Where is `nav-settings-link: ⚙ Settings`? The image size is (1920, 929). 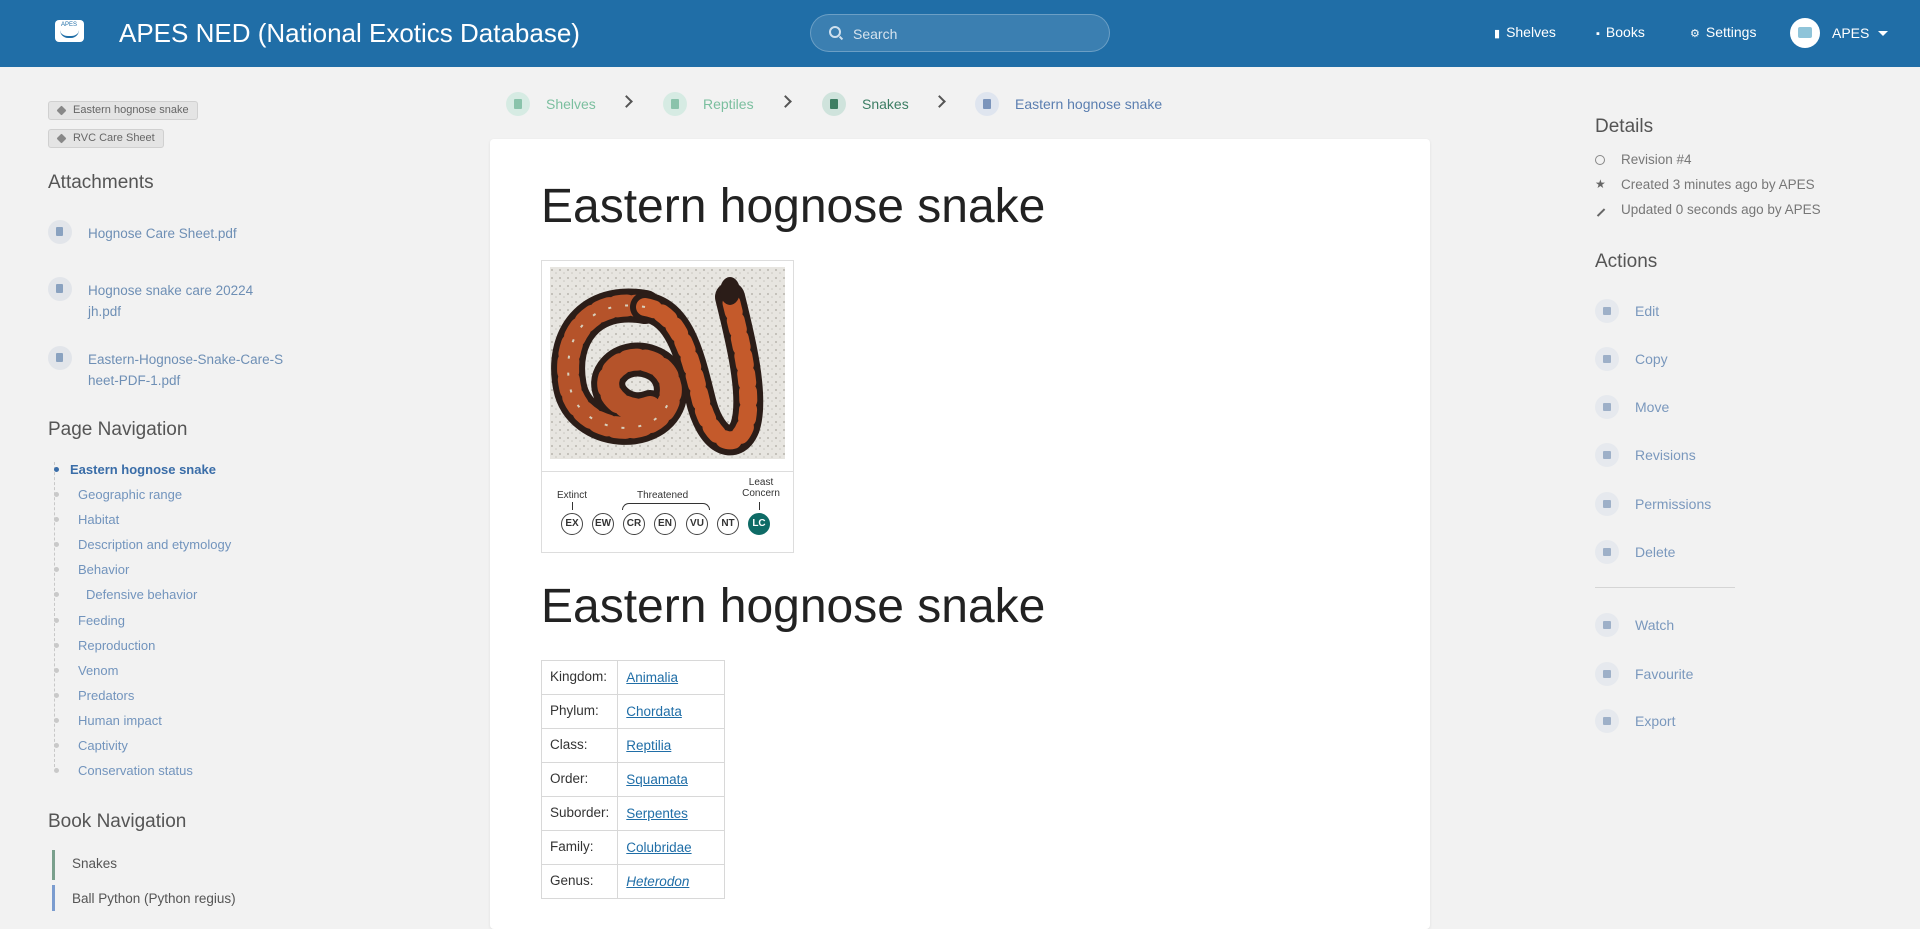
nav-settings-link: ⚙ Settings is located at coordinates (1723, 32).